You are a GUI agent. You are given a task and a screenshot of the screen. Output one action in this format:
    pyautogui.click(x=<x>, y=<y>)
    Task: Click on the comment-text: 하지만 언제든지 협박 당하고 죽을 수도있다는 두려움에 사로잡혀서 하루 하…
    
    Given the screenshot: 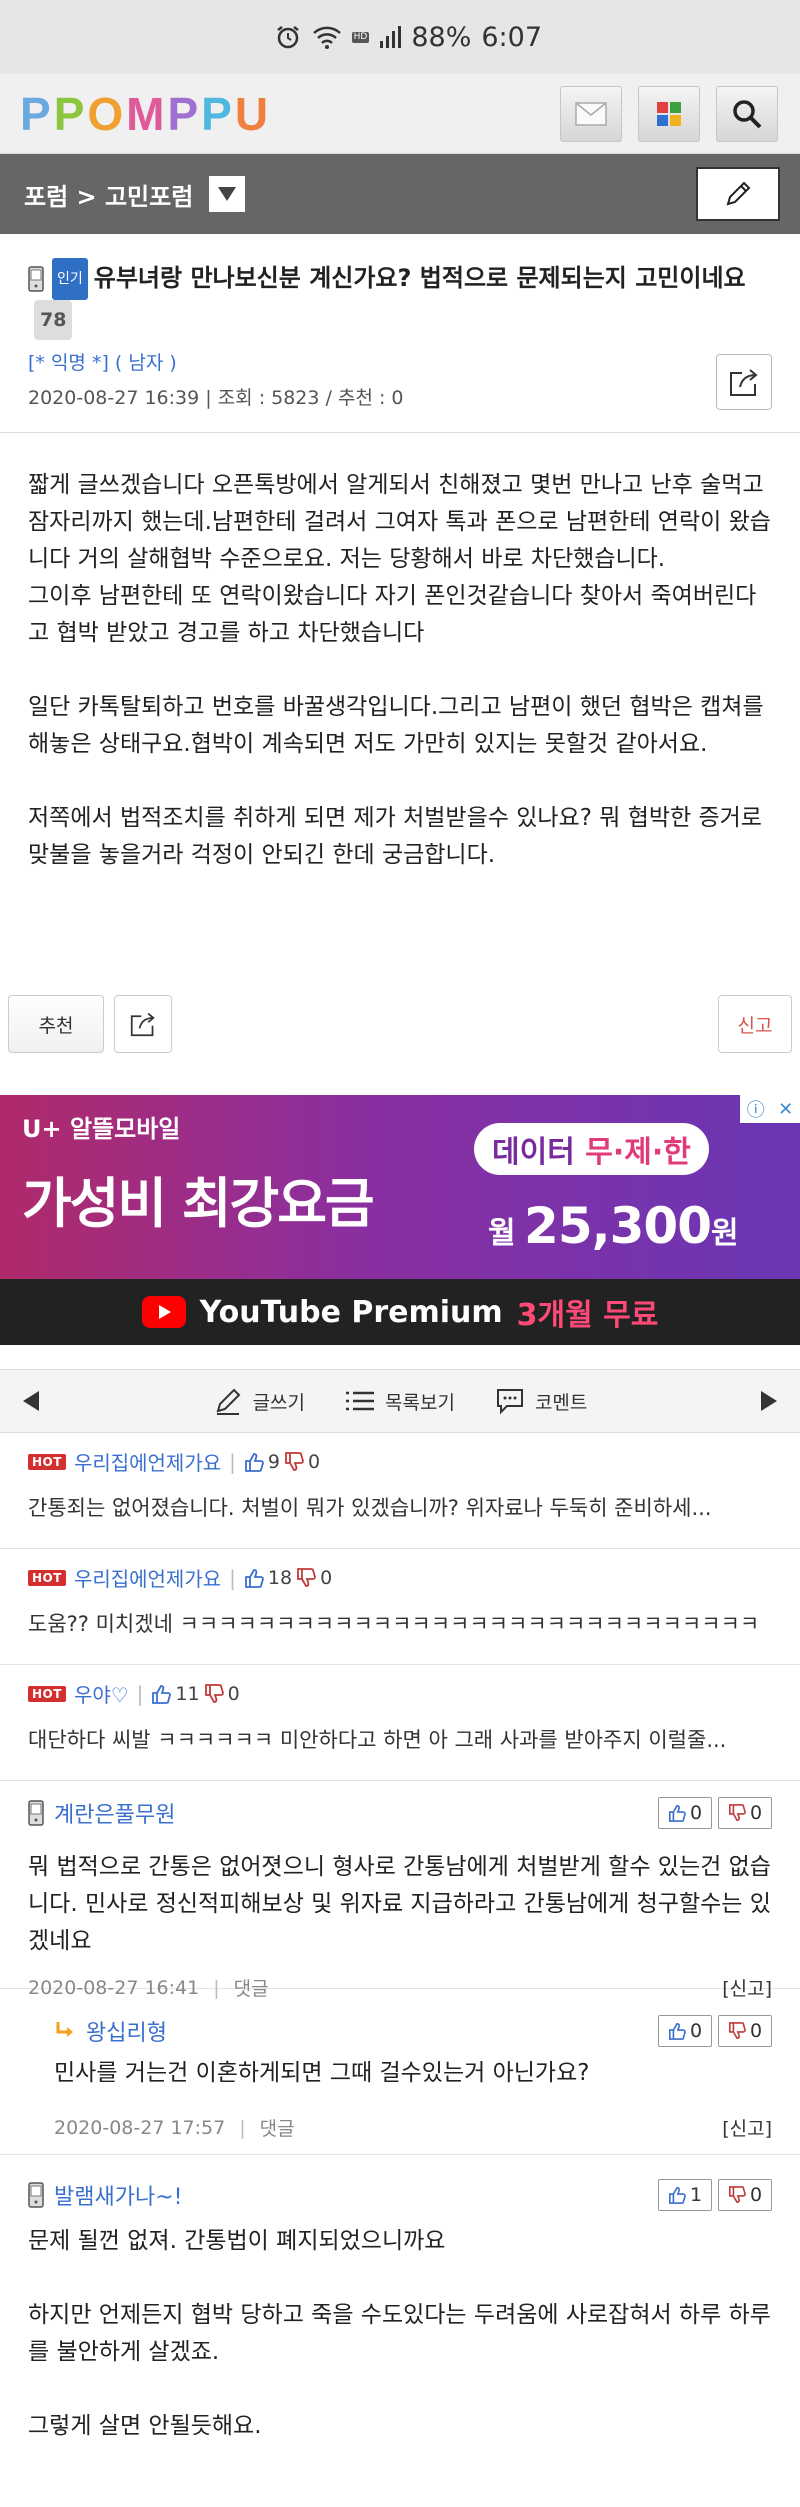 What is the action you would take?
    pyautogui.click(x=399, y=2333)
    